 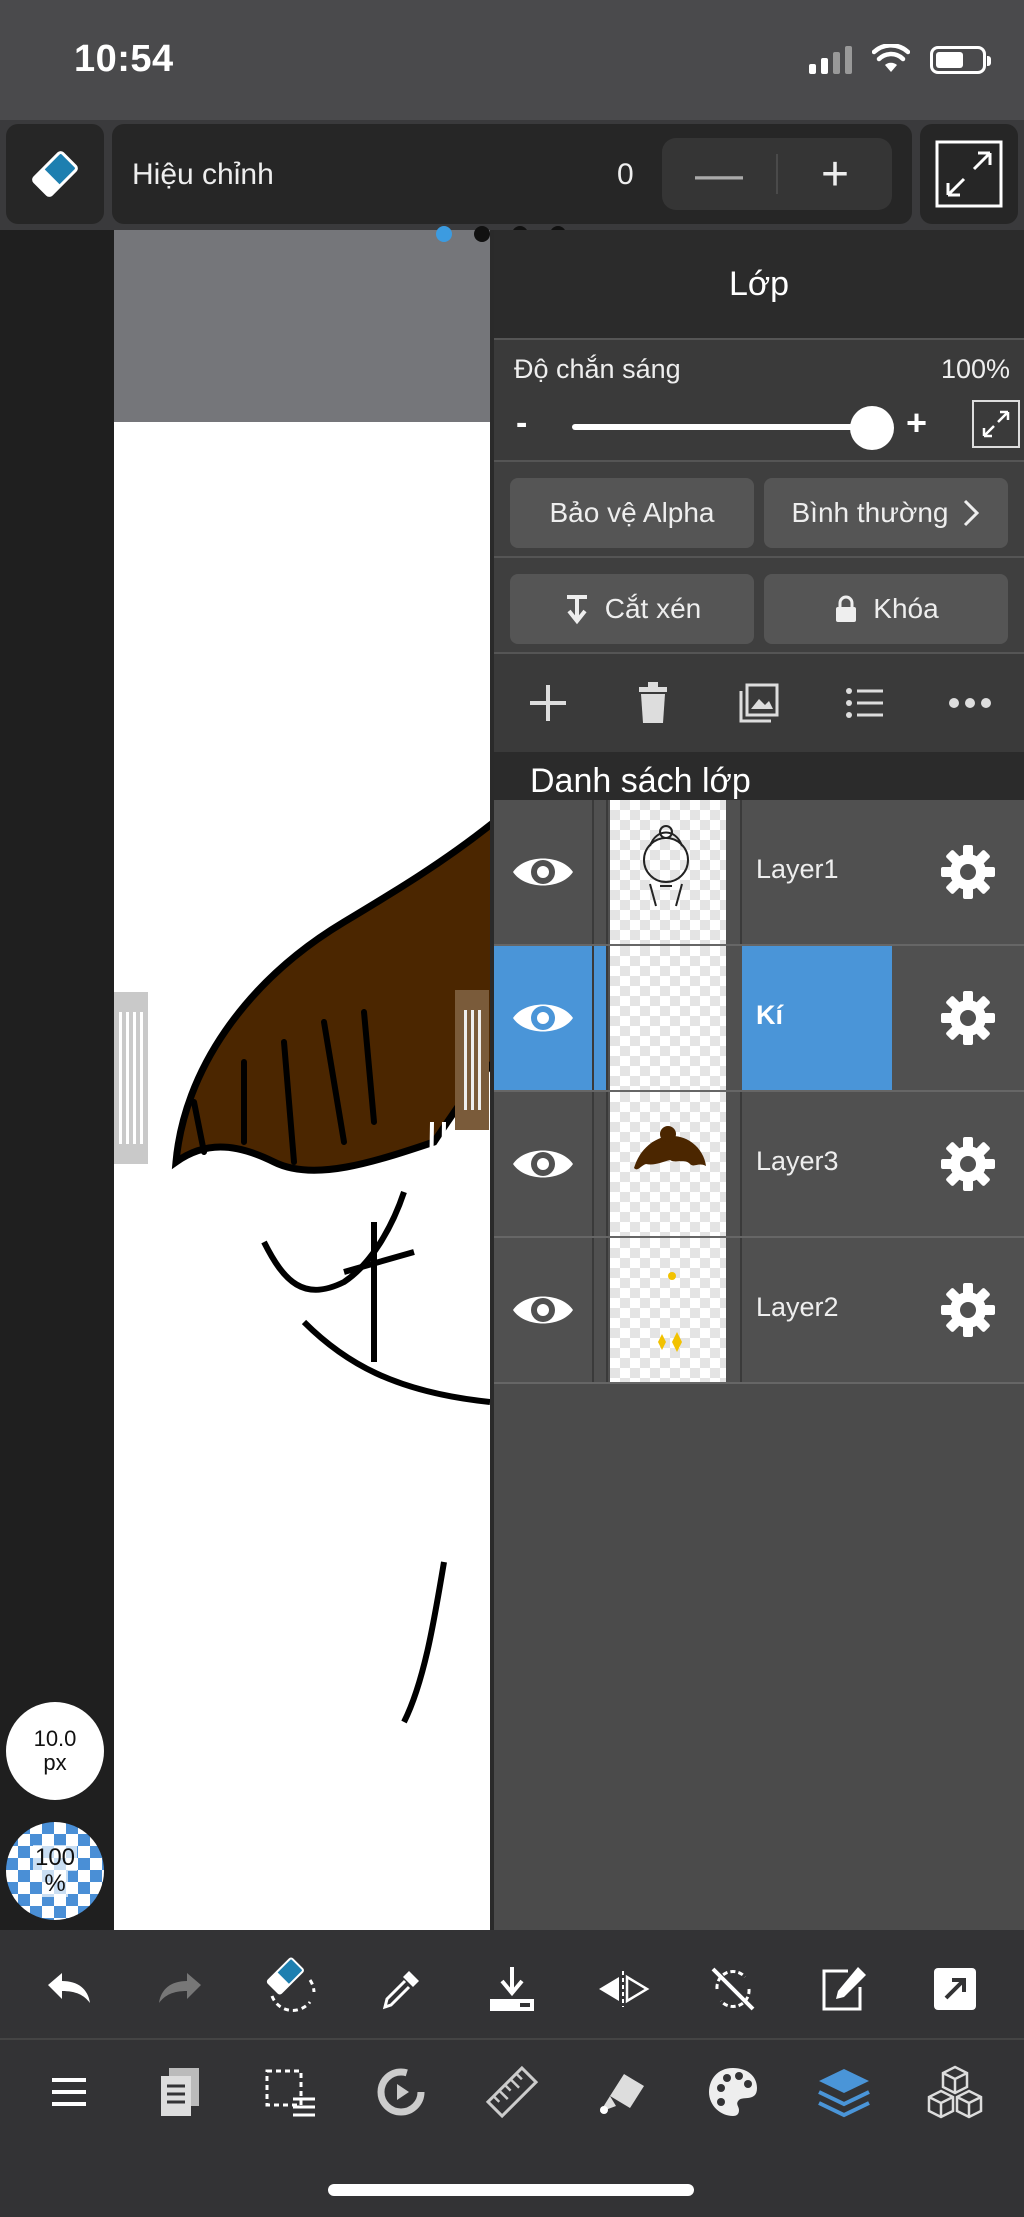 I want to click on adjust-label: Hiệu chỉnh, so click(x=203, y=174).